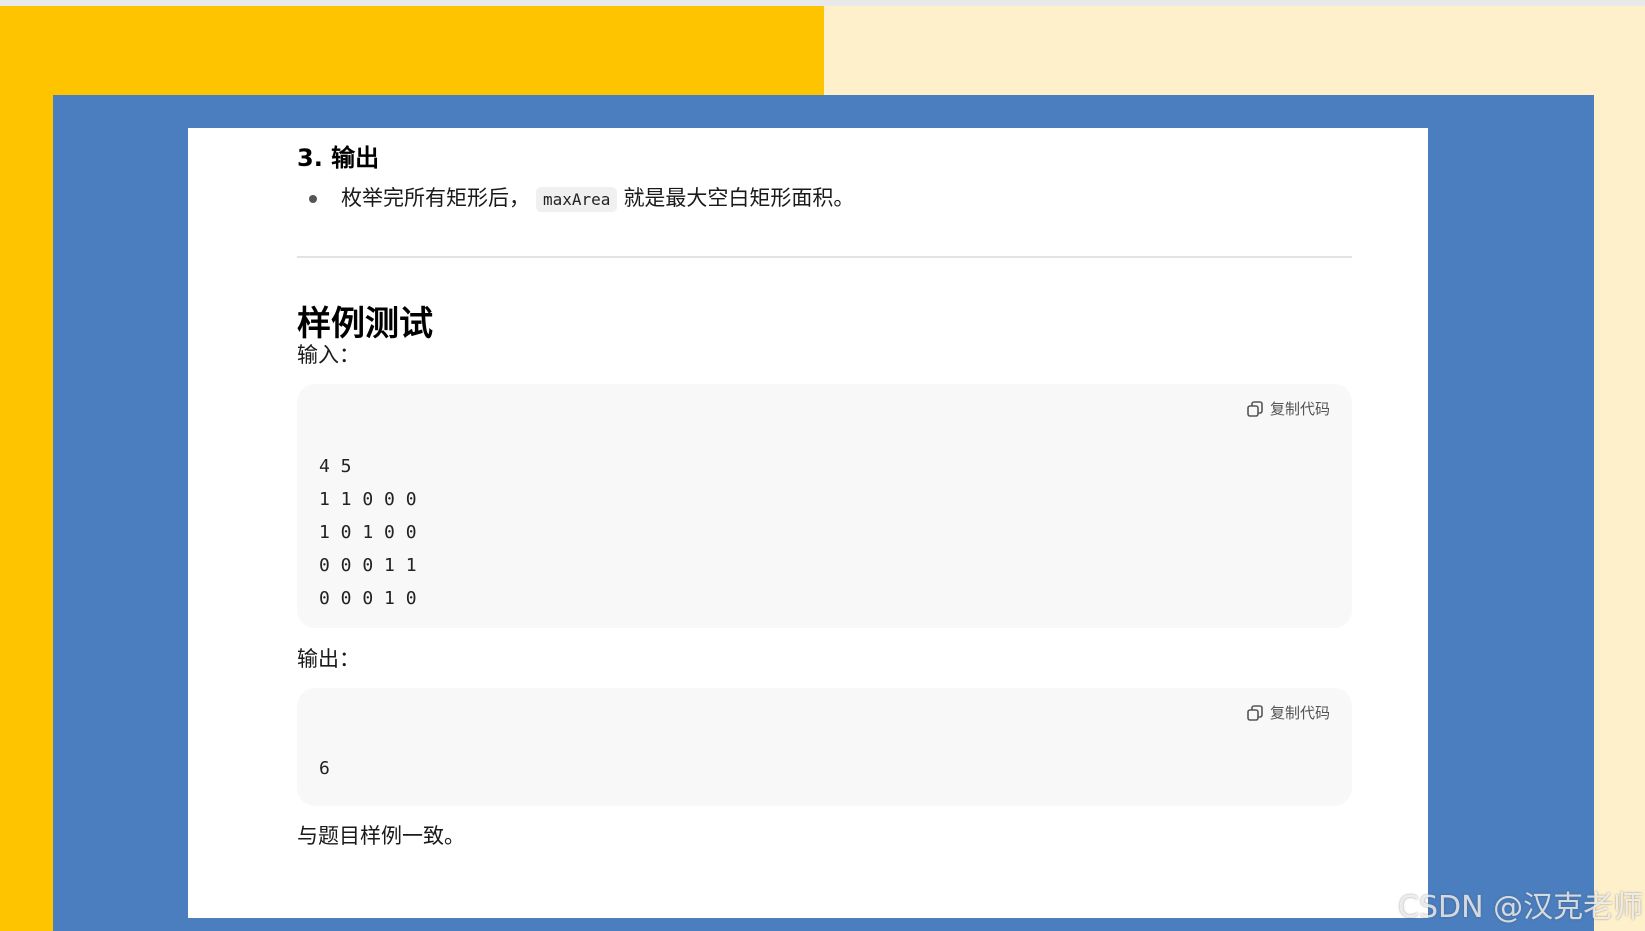 The height and width of the screenshot is (931, 1645). What do you see at coordinates (338, 158) in the screenshot?
I see `section-heading: 3. 输出` at bounding box center [338, 158].